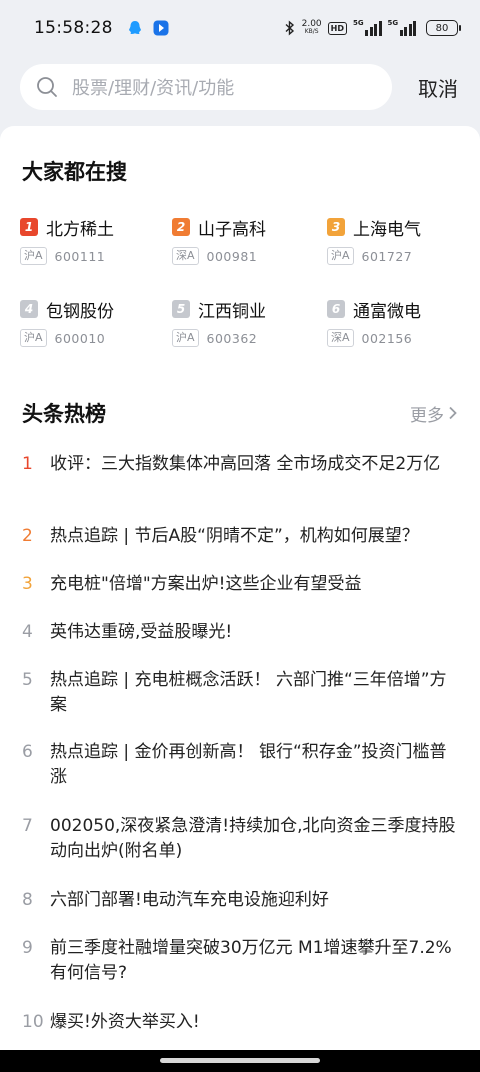  Describe the element at coordinates (232, 256) in the screenshot. I see `stock-code: 000981` at that location.